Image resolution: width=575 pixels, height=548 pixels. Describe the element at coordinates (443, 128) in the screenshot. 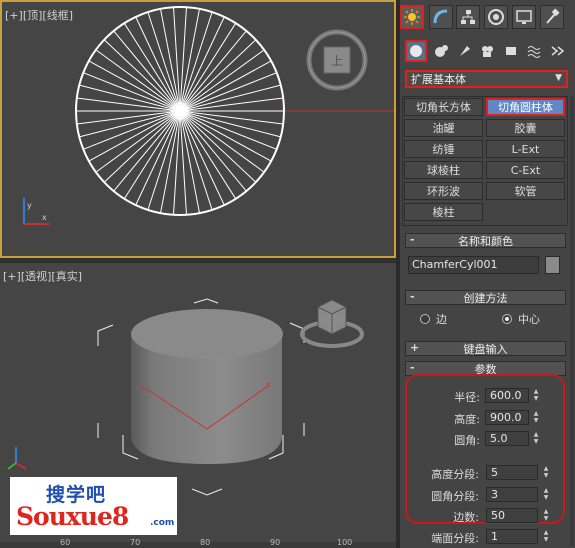

I see `oiltank-button: 油罐` at that location.